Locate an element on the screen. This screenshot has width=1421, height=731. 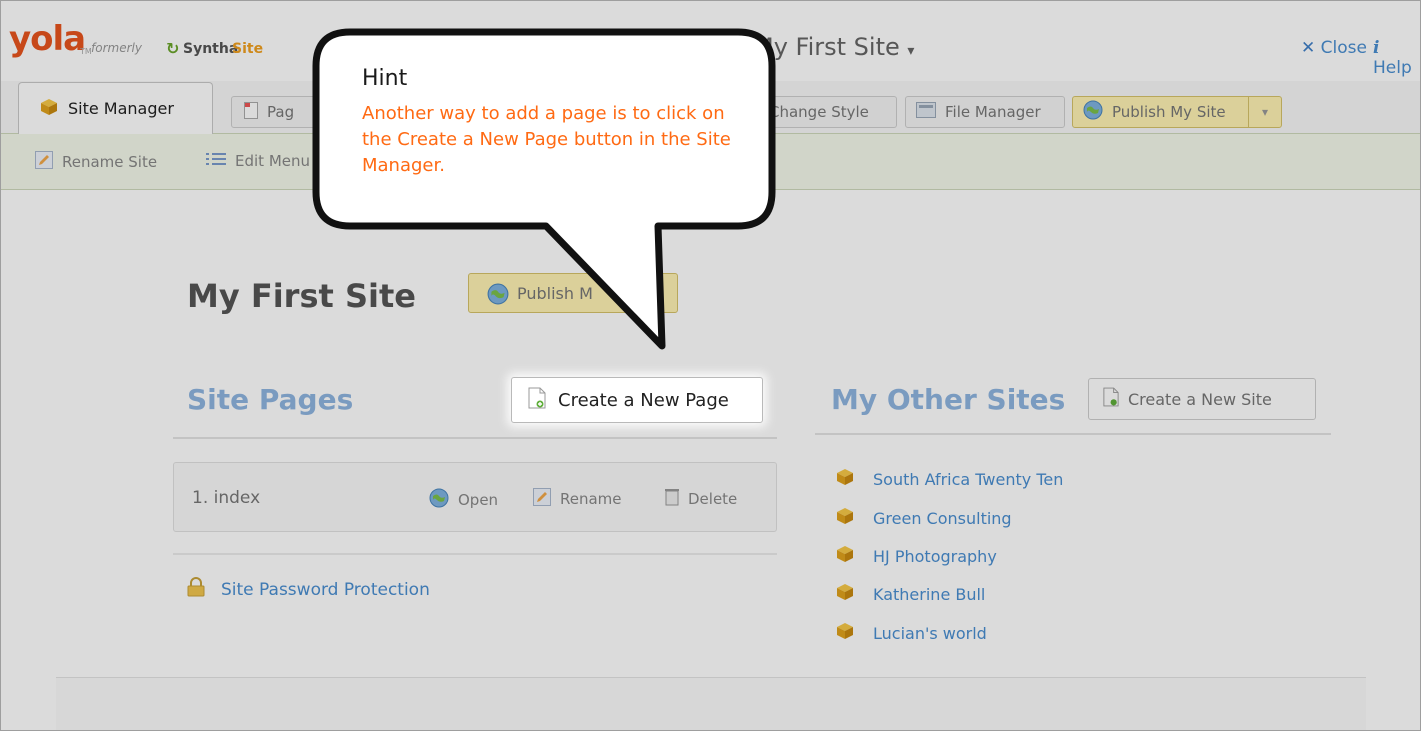
site-link-label: HJ Photography is located at coordinates (935, 556).